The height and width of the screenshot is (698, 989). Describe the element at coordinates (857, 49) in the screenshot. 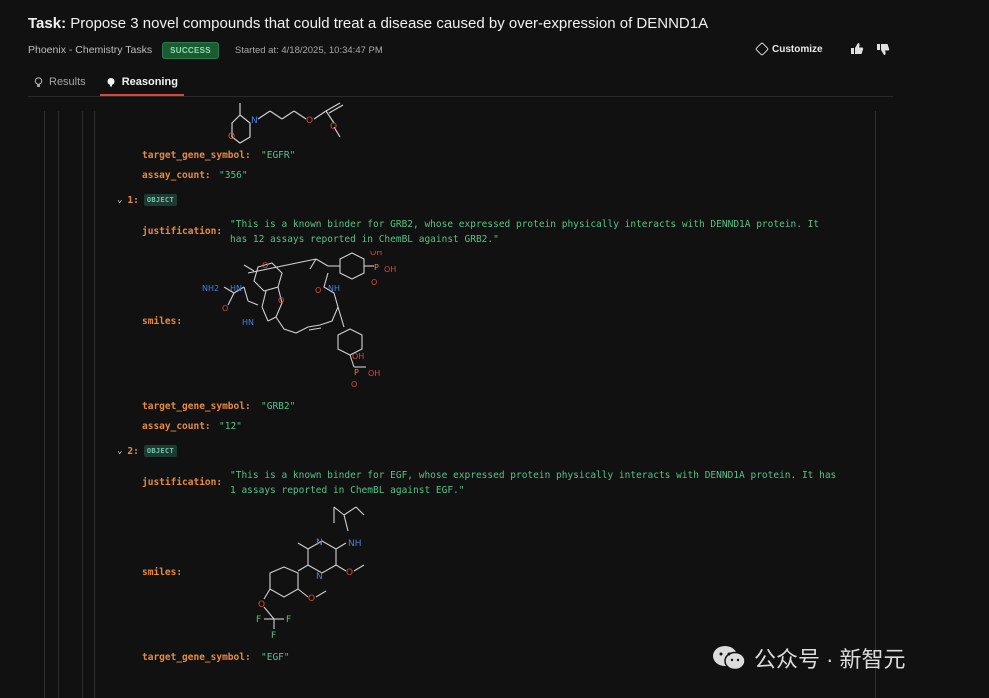

I see `thumbs-up-icon` at that location.